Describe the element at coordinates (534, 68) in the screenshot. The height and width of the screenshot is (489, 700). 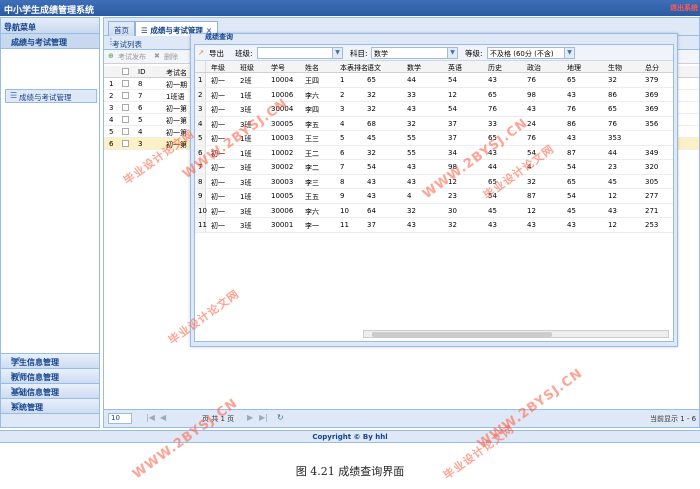
I see `column-header: 政治` at that location.